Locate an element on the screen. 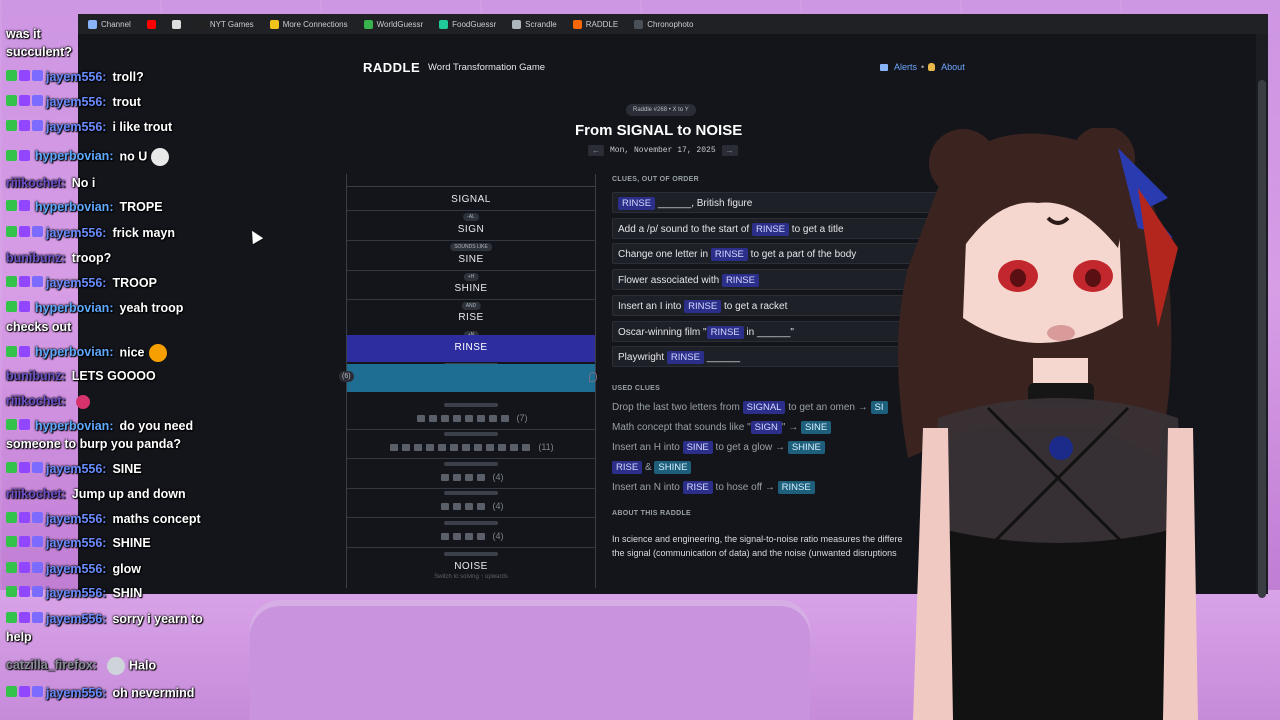  switch-direction-link: Switch to solving ↑ upwards is located at coordinates (471, 577).